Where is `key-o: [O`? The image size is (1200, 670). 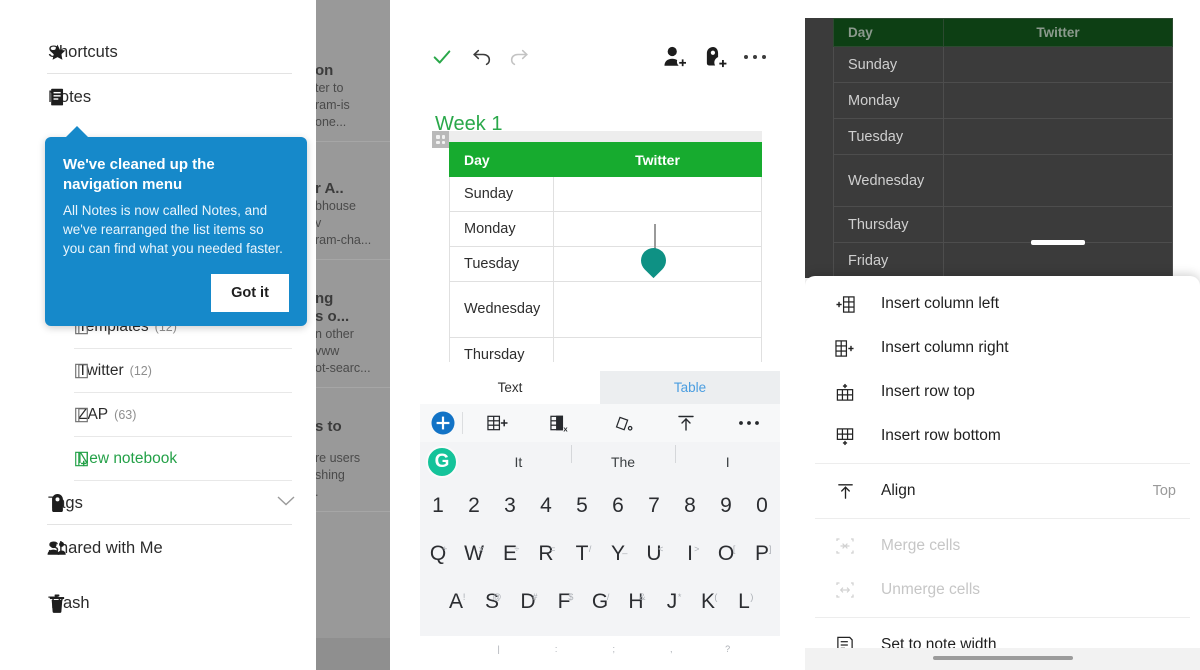
key-o: [O is located at coordinates (726, 554).